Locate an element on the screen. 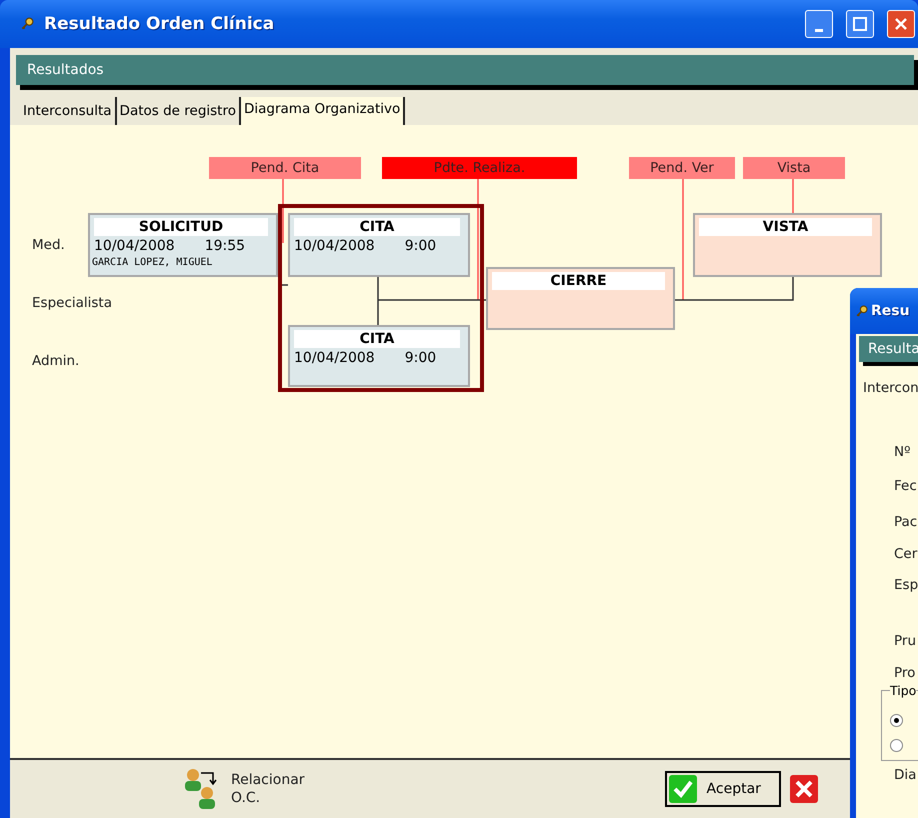 The width and height of the screenshot is (918, 818). window-title: Resu is located at coordinates (890, 311).